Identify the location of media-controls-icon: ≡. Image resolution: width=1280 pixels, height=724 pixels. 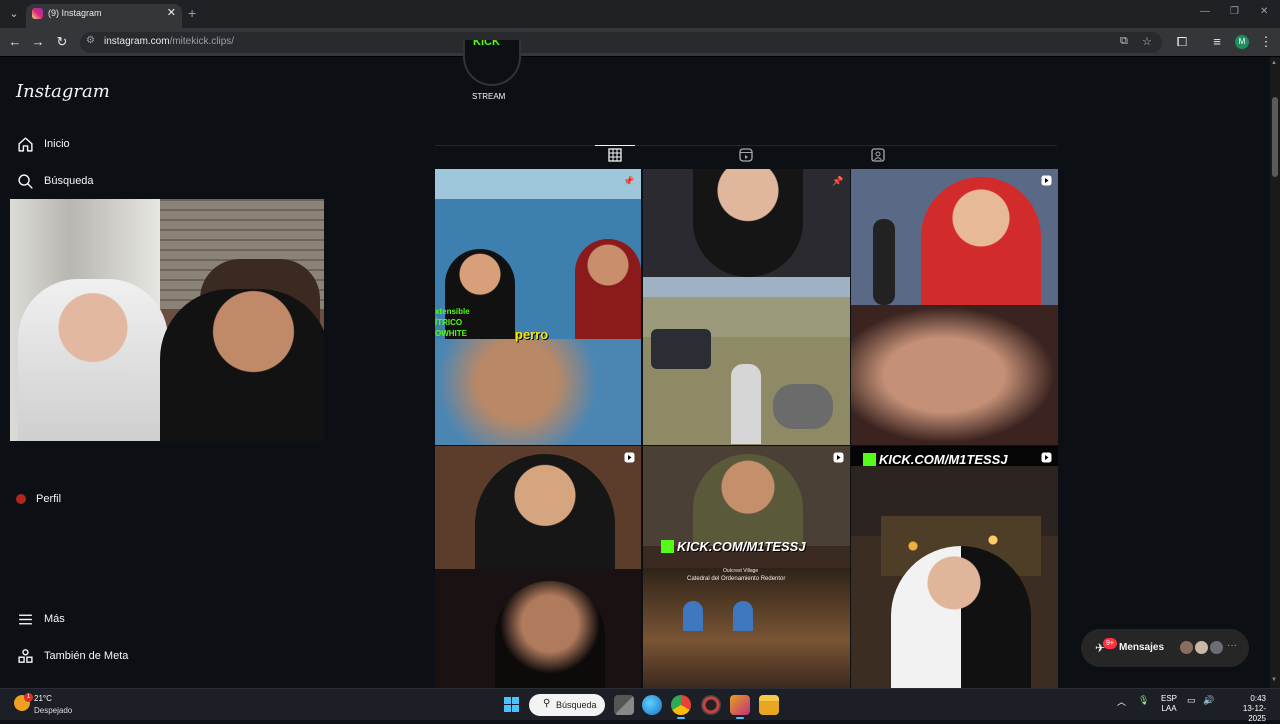
(1217, 42).